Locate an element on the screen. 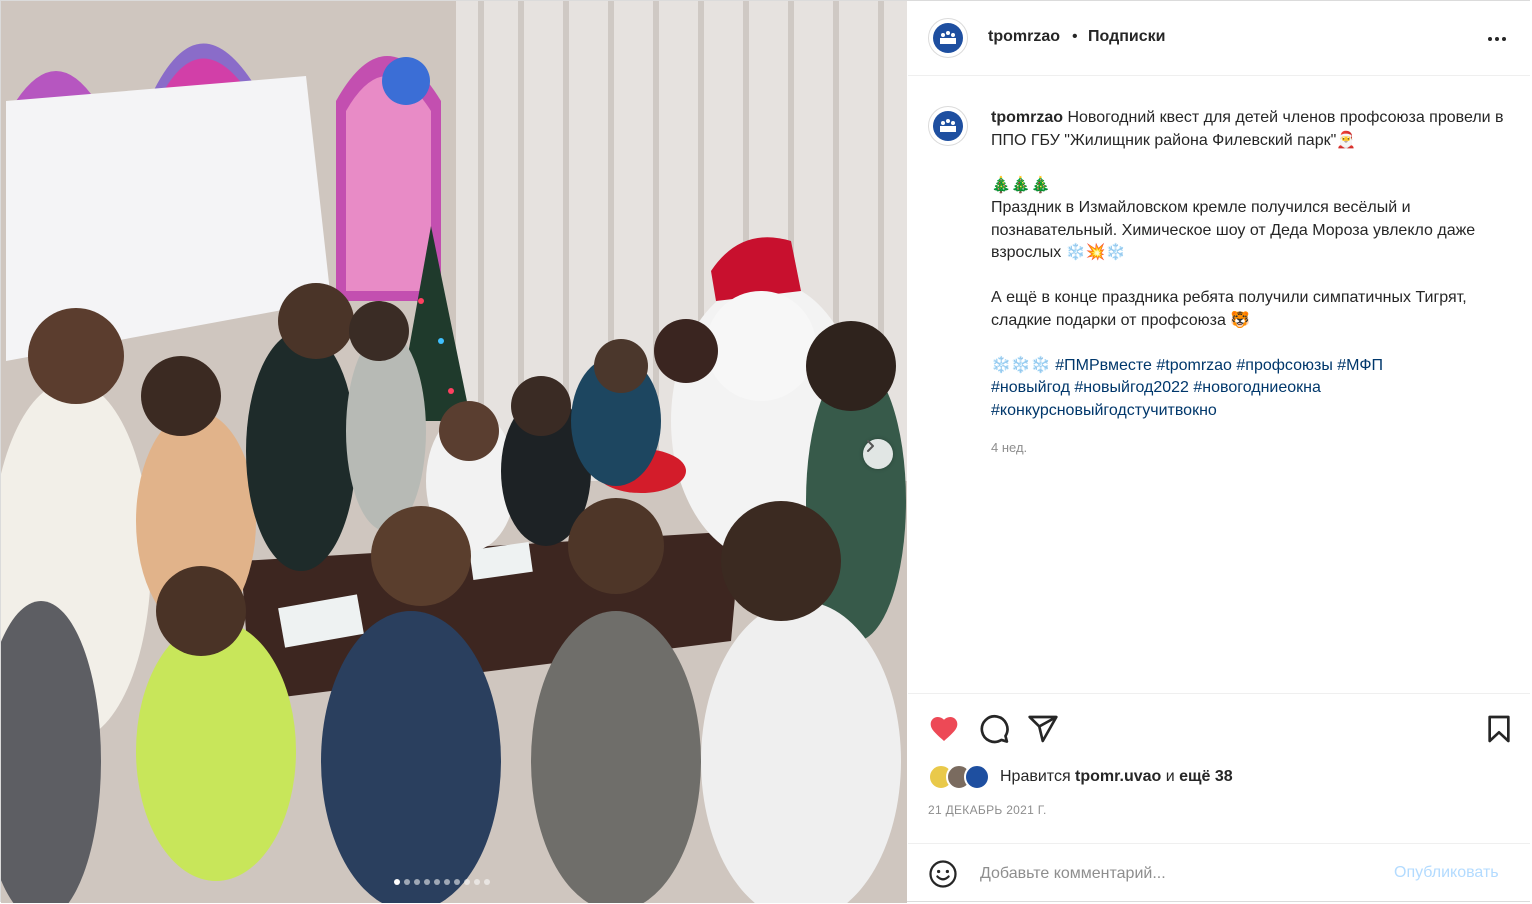 This screenshot has width=1532, height=904. share-icon is located at coordinates (1043, 729).